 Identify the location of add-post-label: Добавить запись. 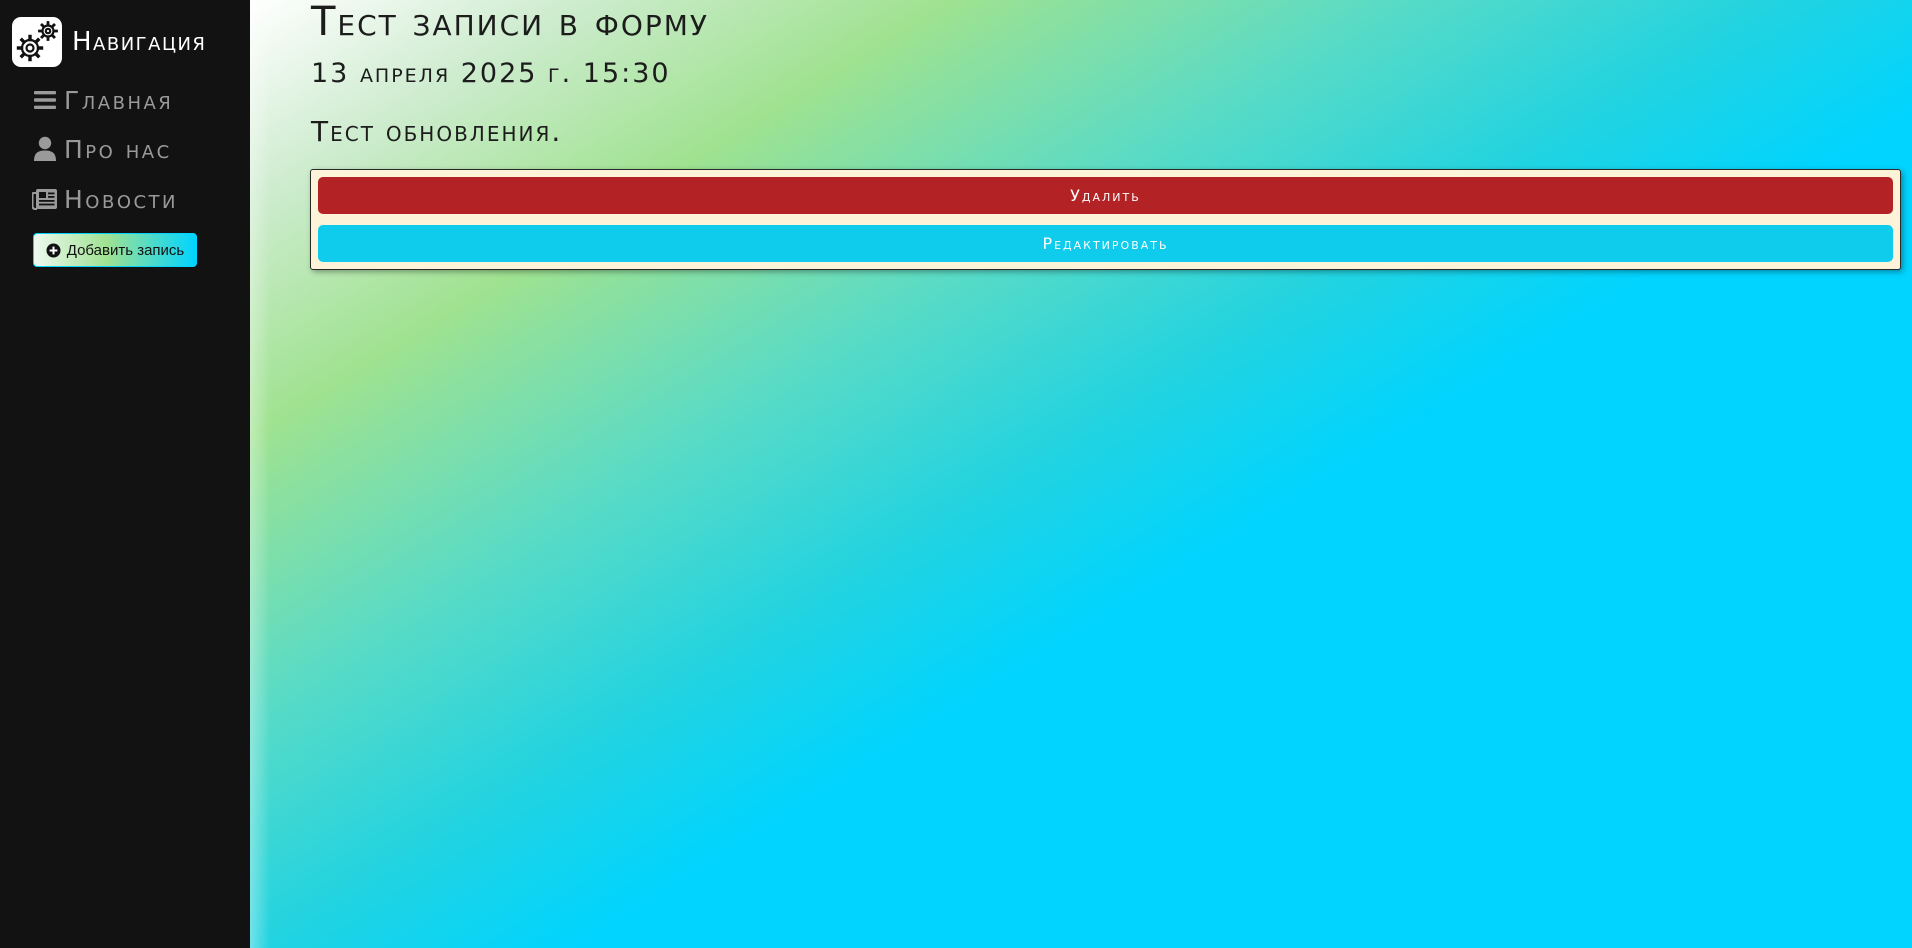
(125, 250).